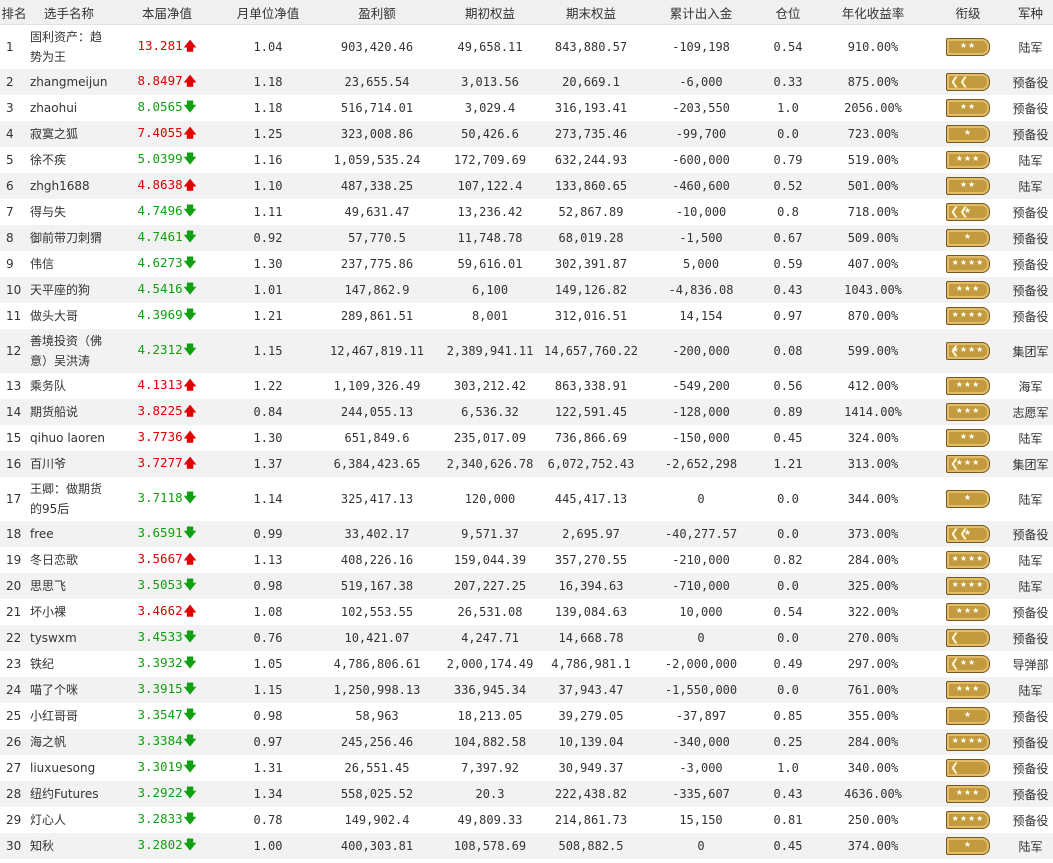  I want to click on player-name-link: 王卿：做期货的95后, so click(69, 499).